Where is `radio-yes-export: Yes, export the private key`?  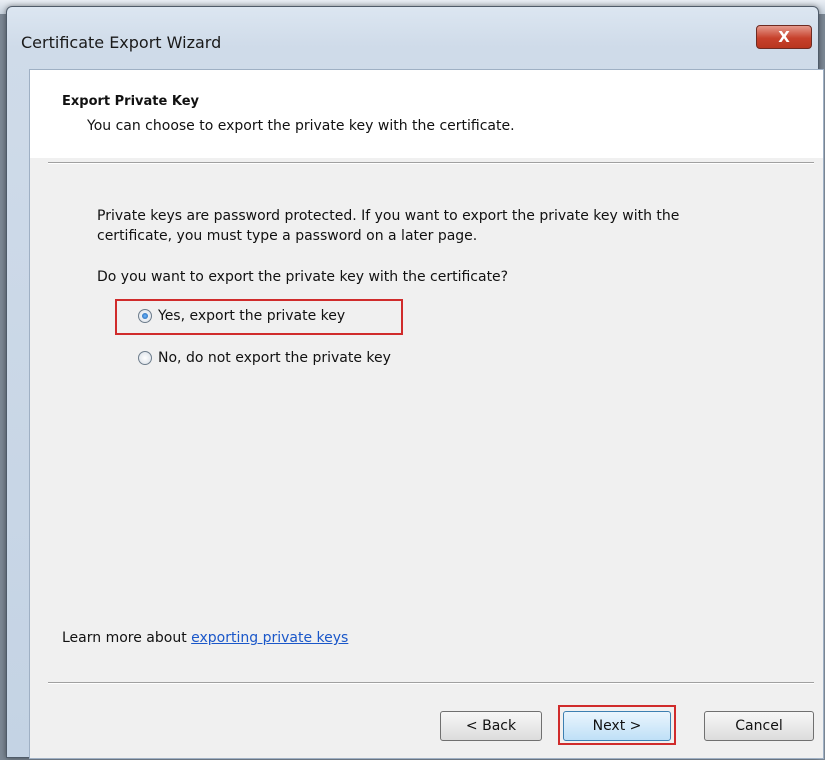 radio-yes-export: Yes, export the private key is located at coordinates (241, 316).